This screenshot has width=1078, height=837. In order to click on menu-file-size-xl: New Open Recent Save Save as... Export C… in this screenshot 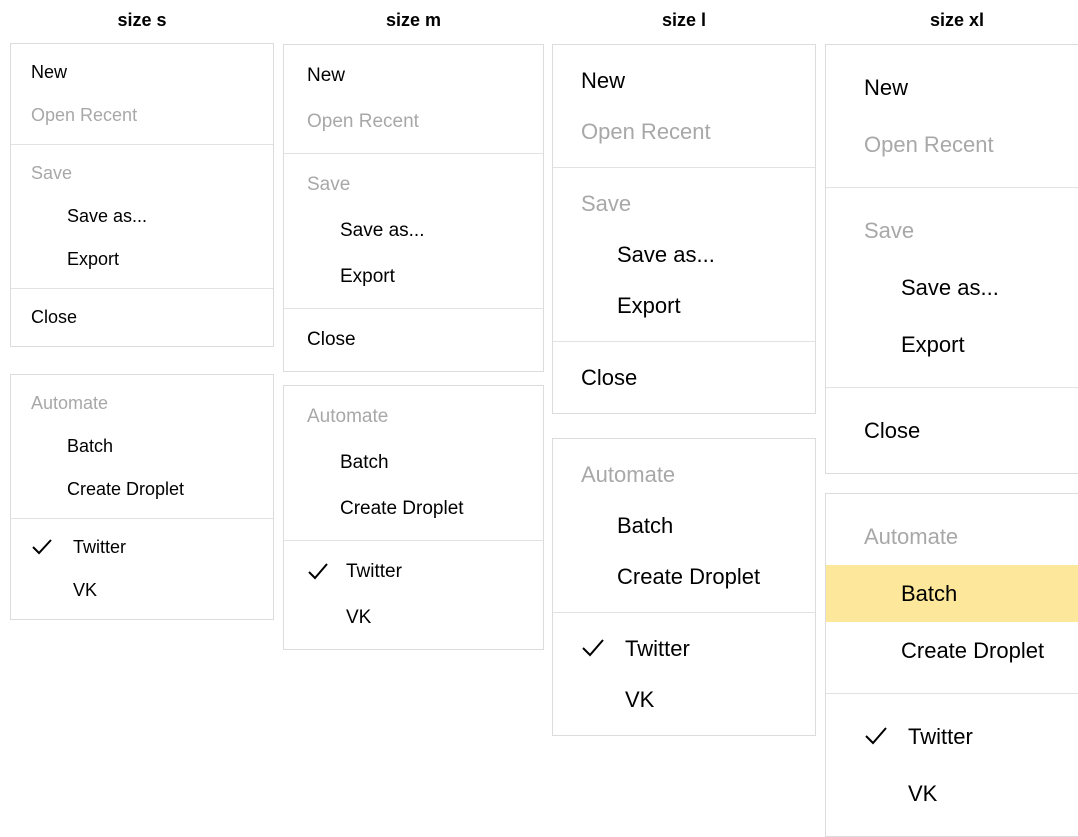, I will do `click(951, 259)`.